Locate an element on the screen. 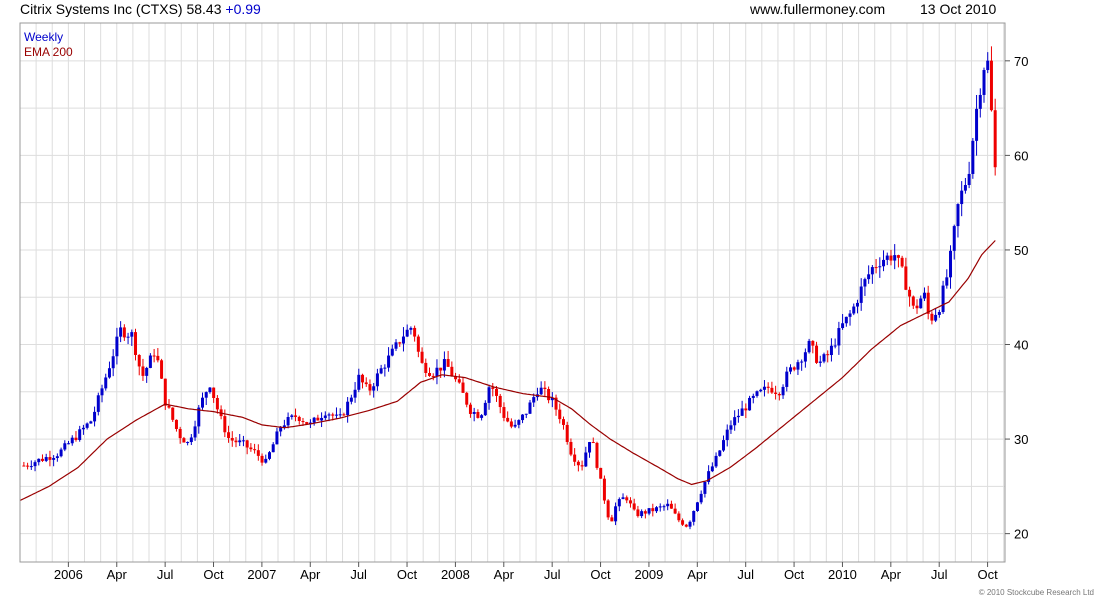 This screenshot has height=600, width=1100. y-tick-label: 20 is located at coordinates (1021, 534).